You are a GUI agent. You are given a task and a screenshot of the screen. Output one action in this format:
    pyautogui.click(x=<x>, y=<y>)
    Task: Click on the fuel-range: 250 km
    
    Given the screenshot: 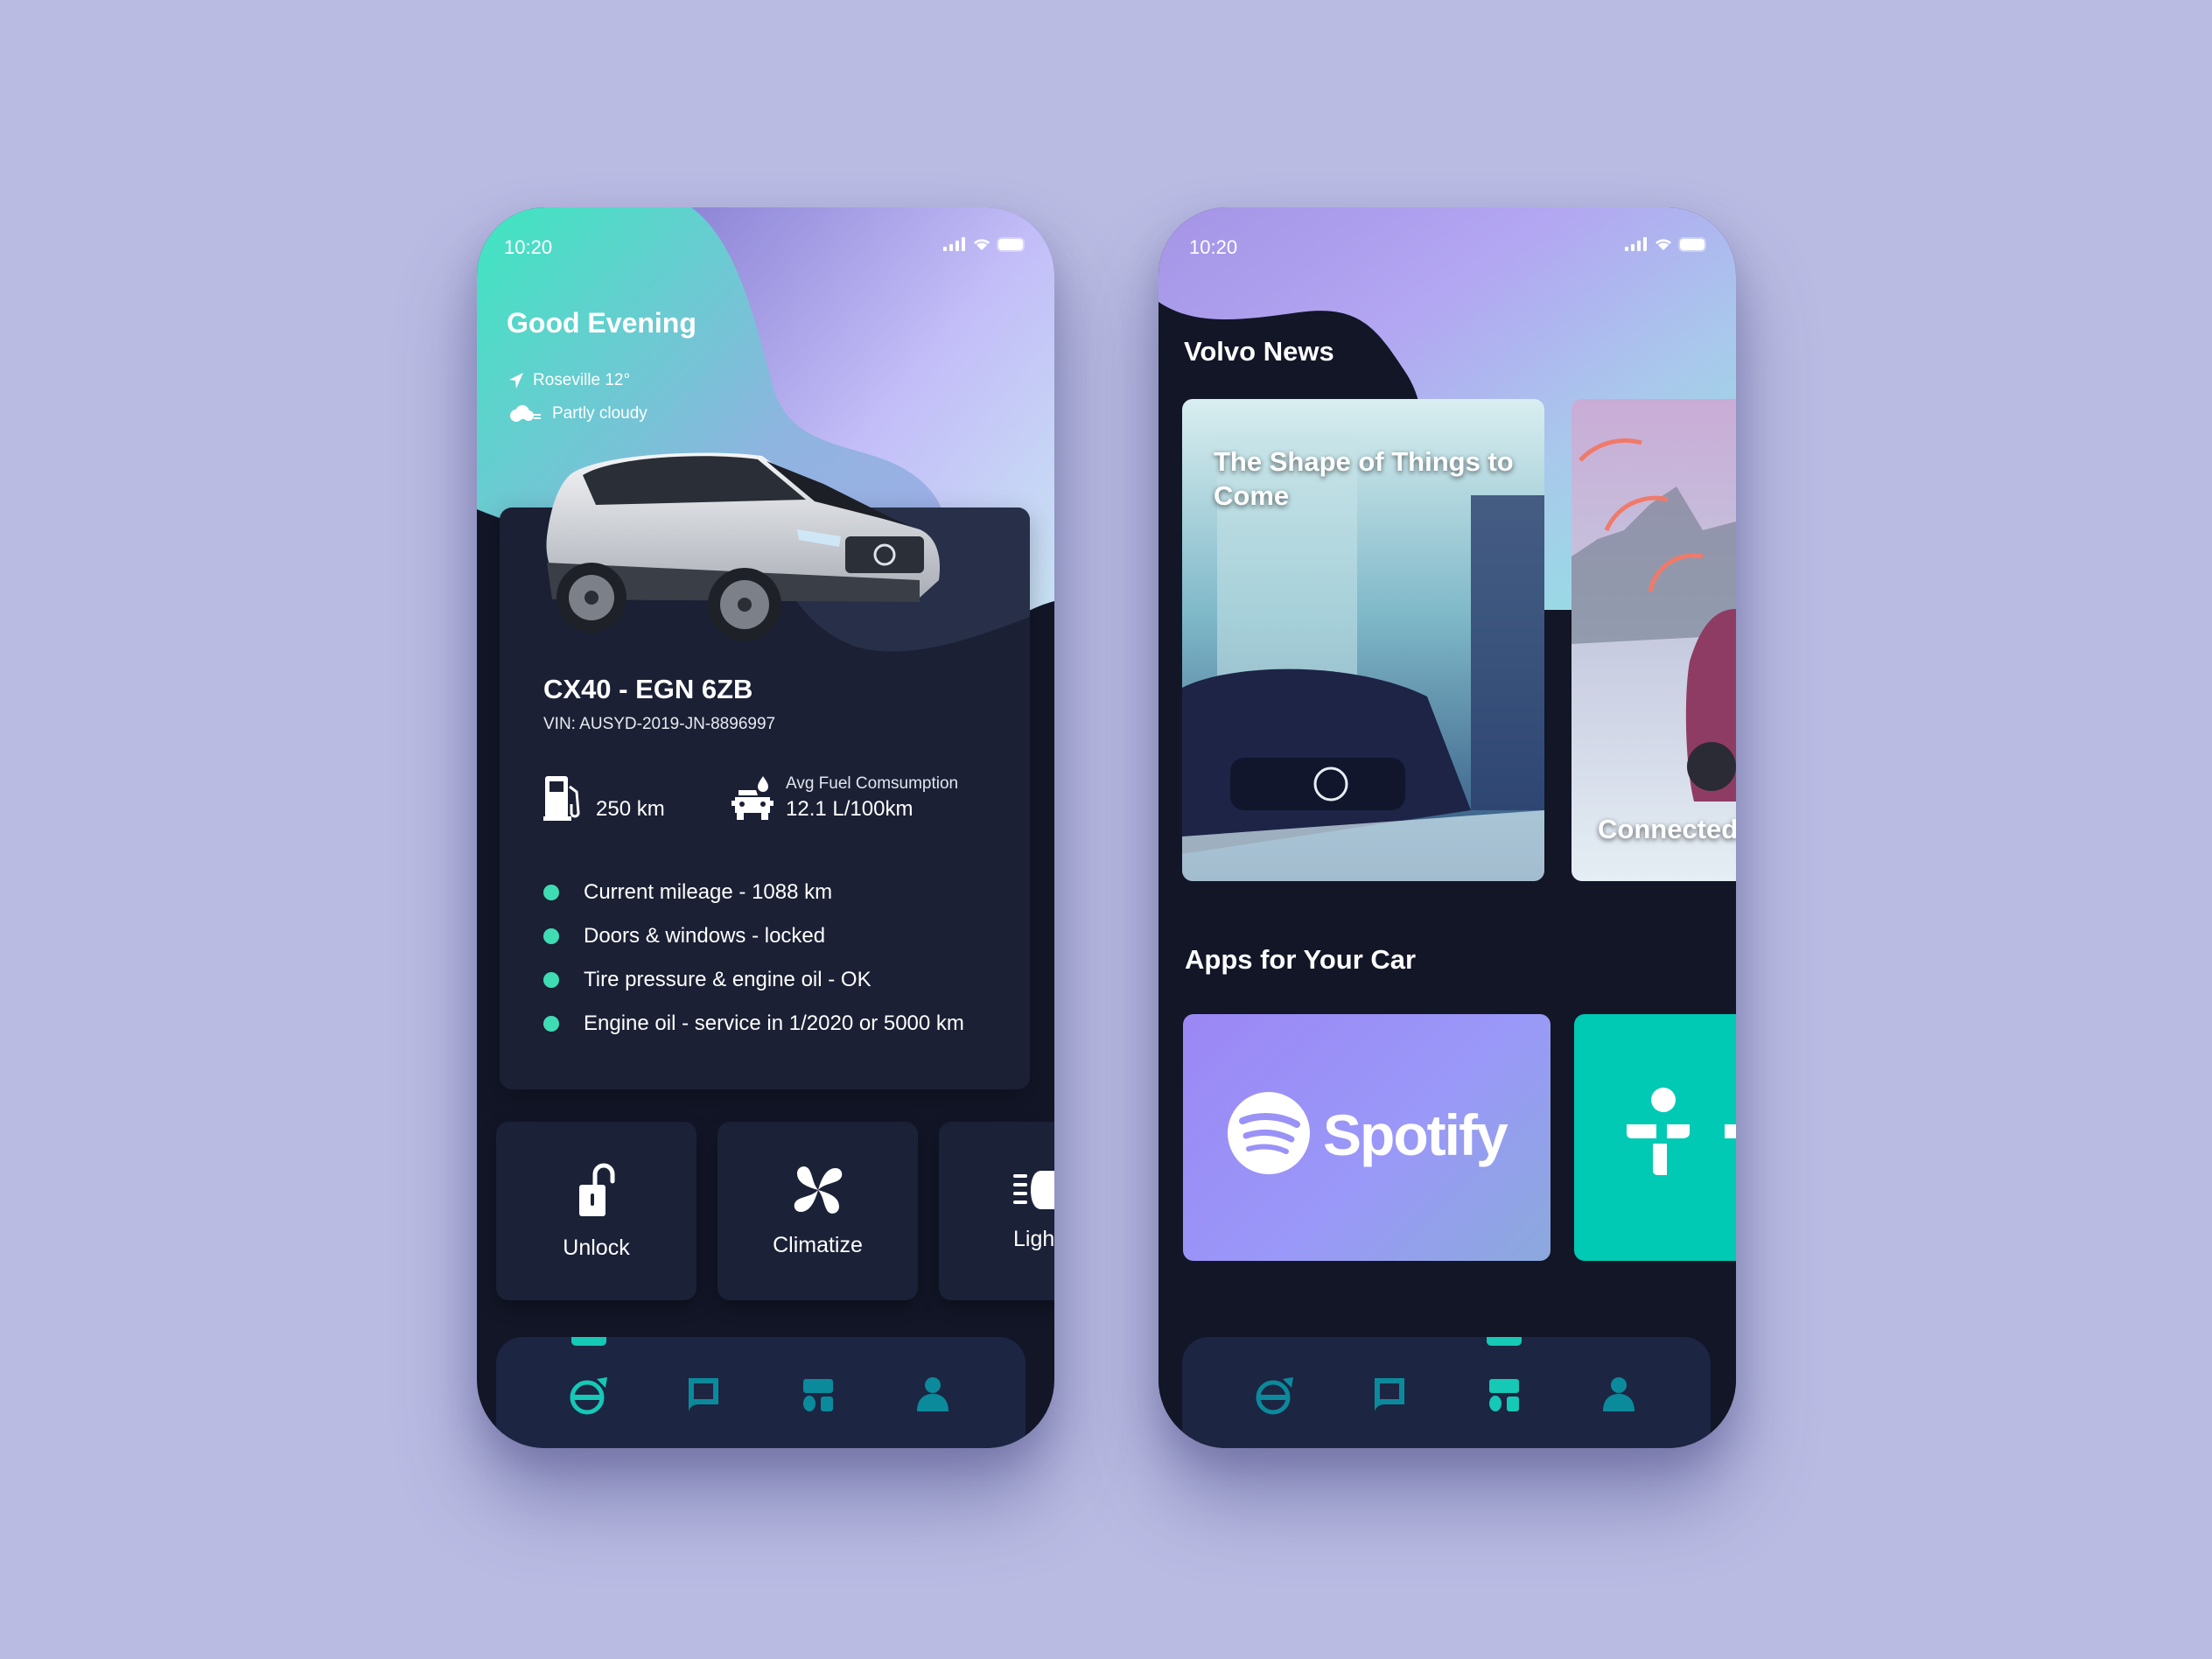 What is the action you would take?
    pyautogui.click(x=637, y=798)
    